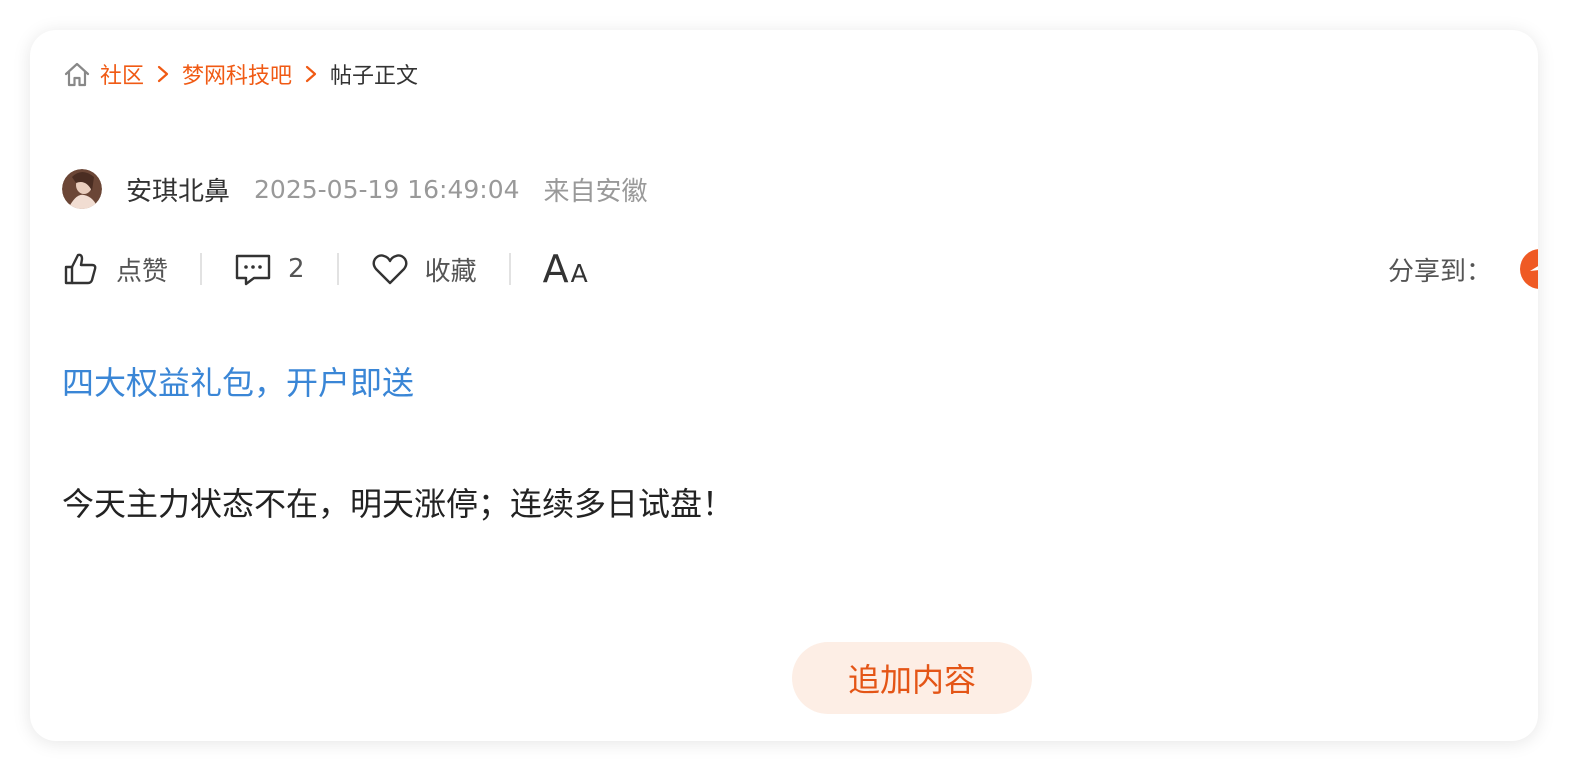  Describe the element at coordinates (77, 74) in the screenshot. I see `home-icon` at that location.